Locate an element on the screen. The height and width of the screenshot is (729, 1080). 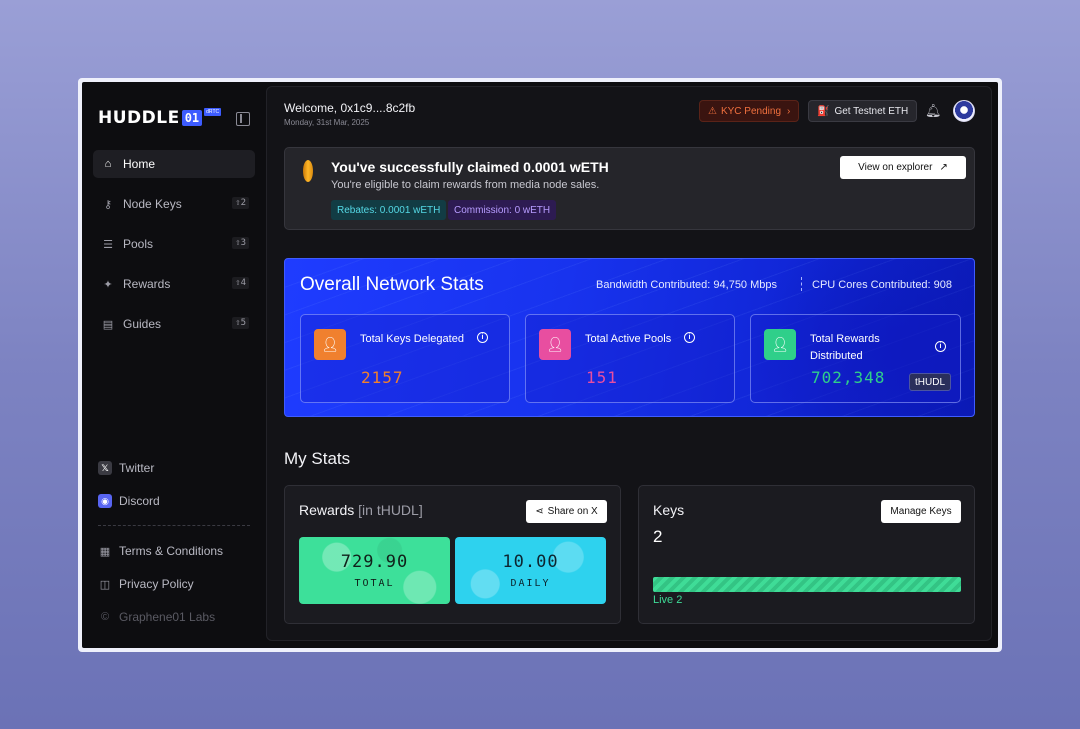
arrow-up-right-icon: ↗ is located at coordinates (943, 167).